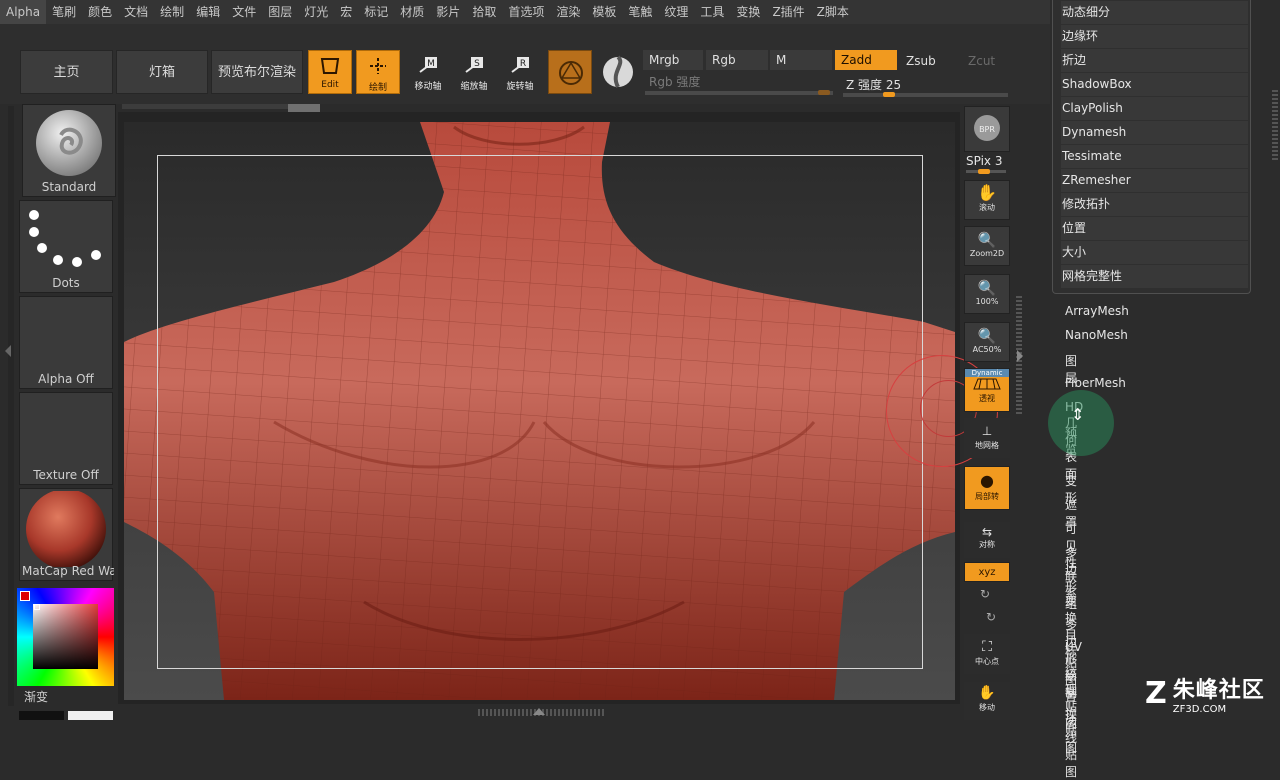  What do you see at coordinates (64, 12) in the screenshot?
I see `menu-item: 笔刷` at bounding box center [64, 12].